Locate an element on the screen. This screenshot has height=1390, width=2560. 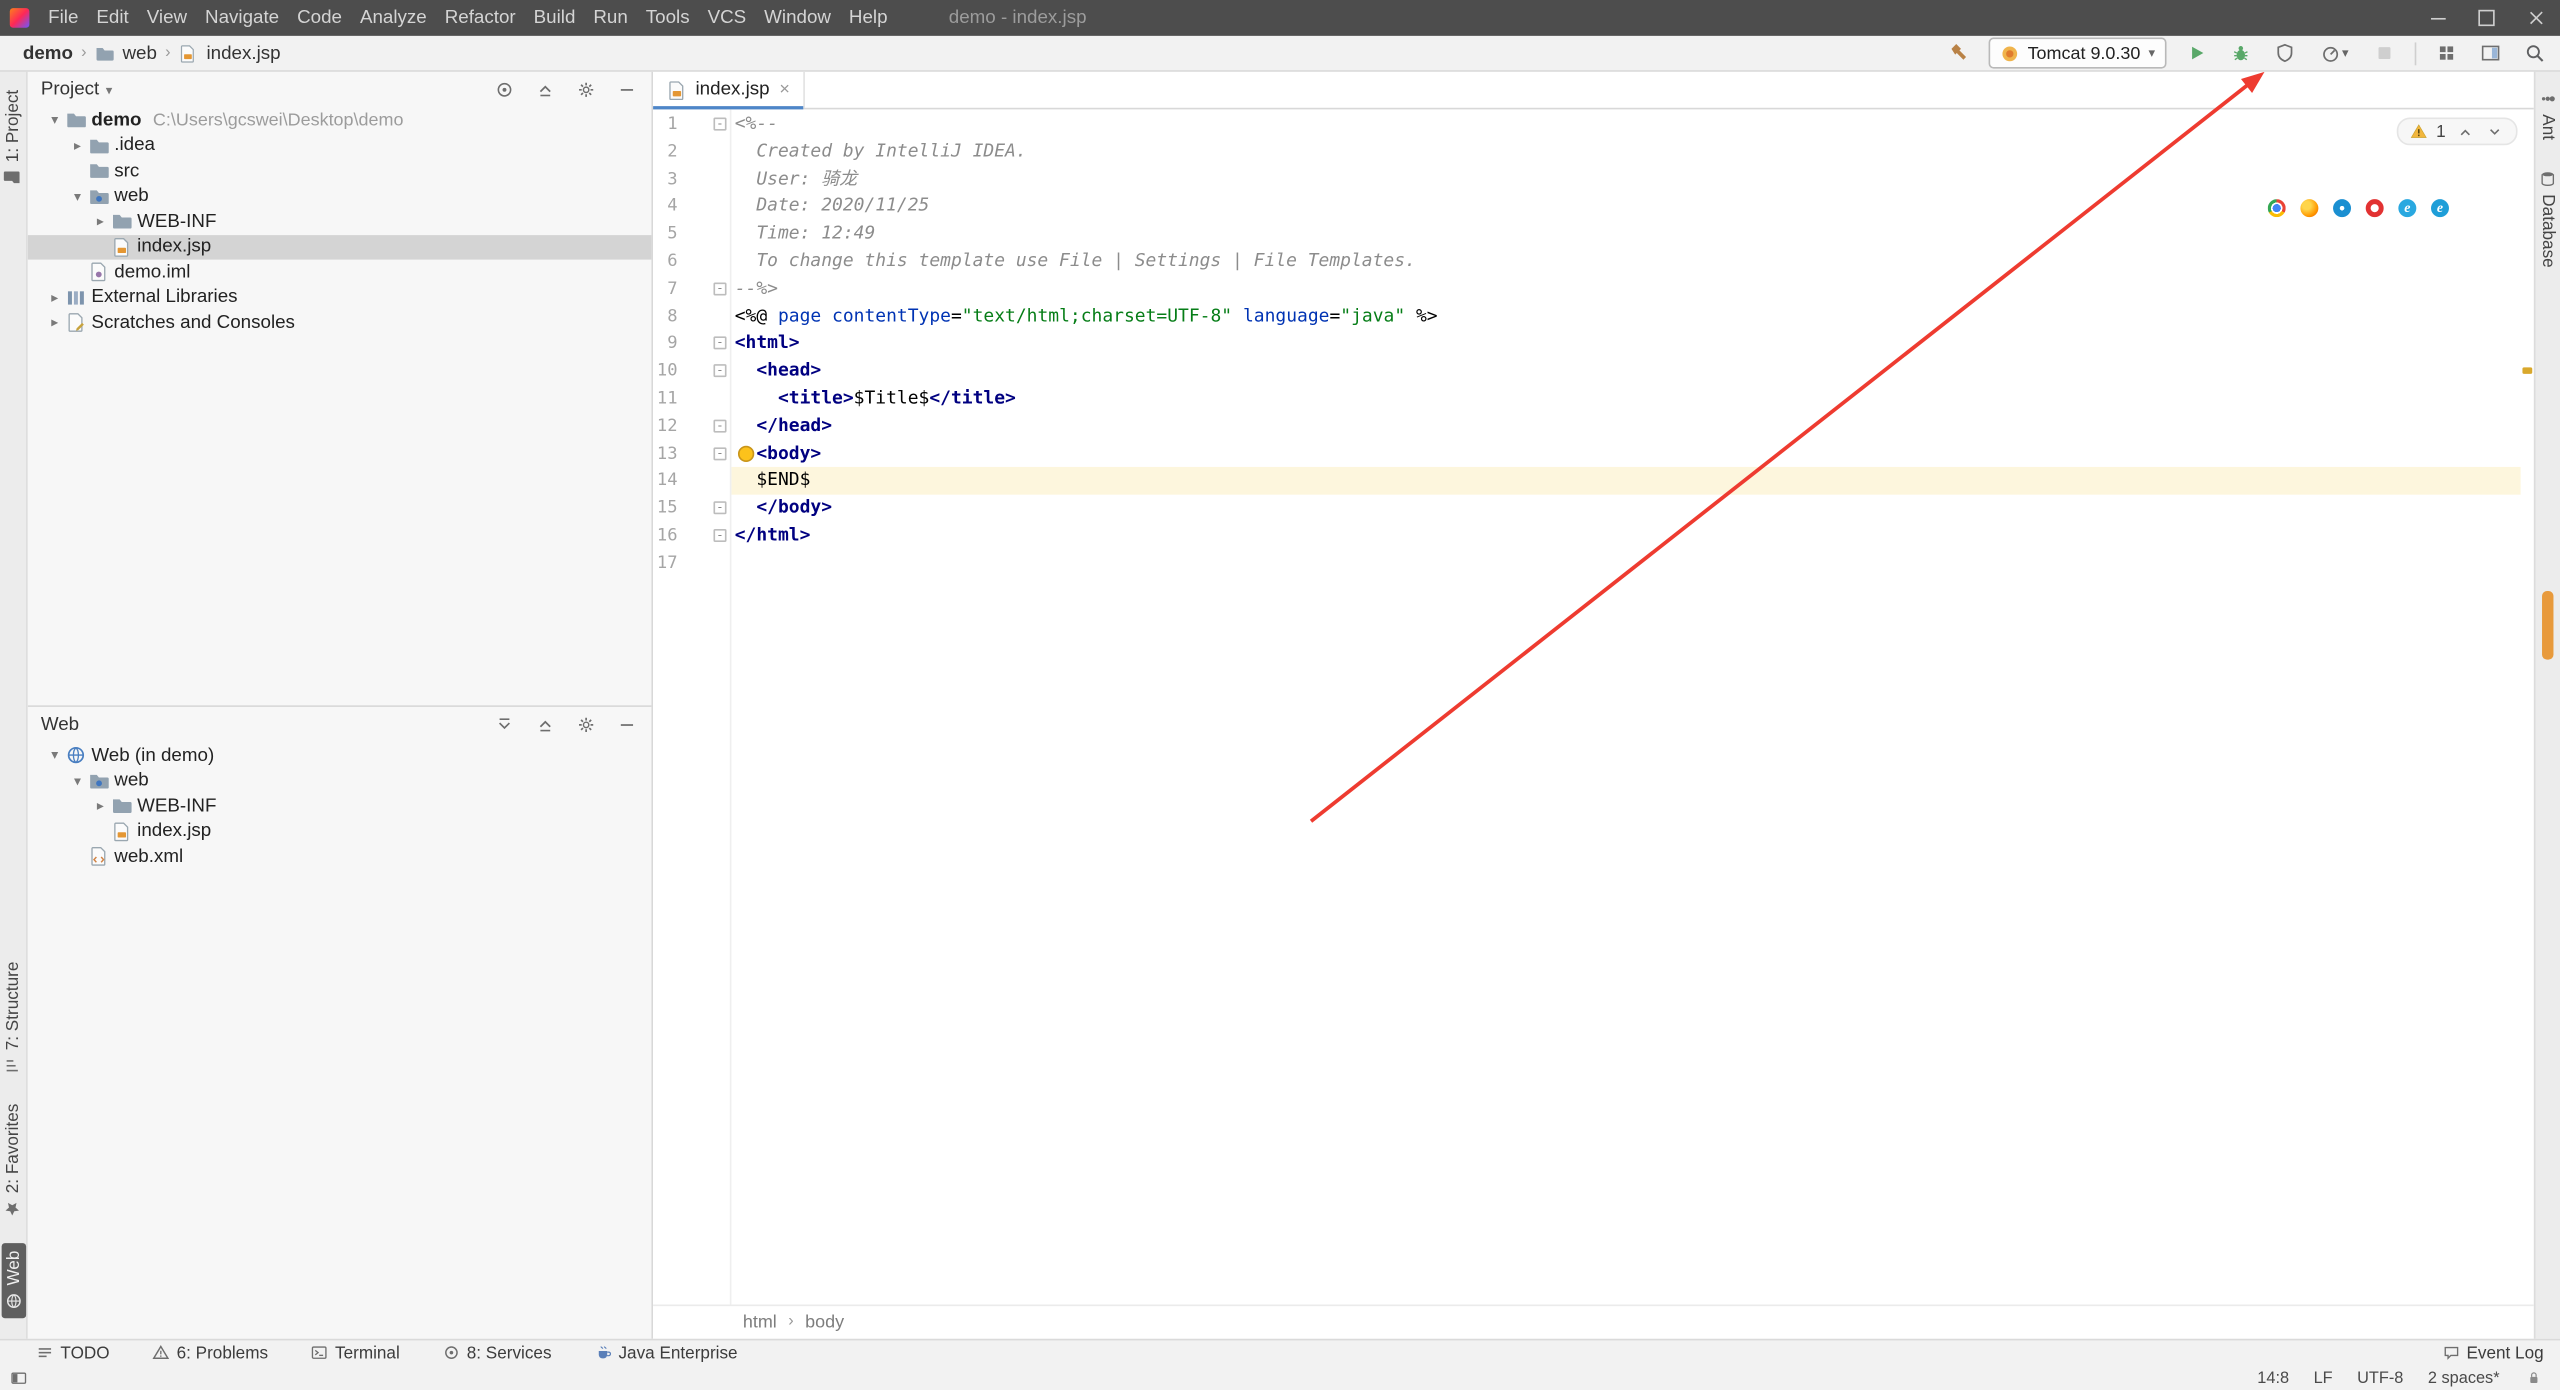
menu-view: View is located at coordinates (167, 18).